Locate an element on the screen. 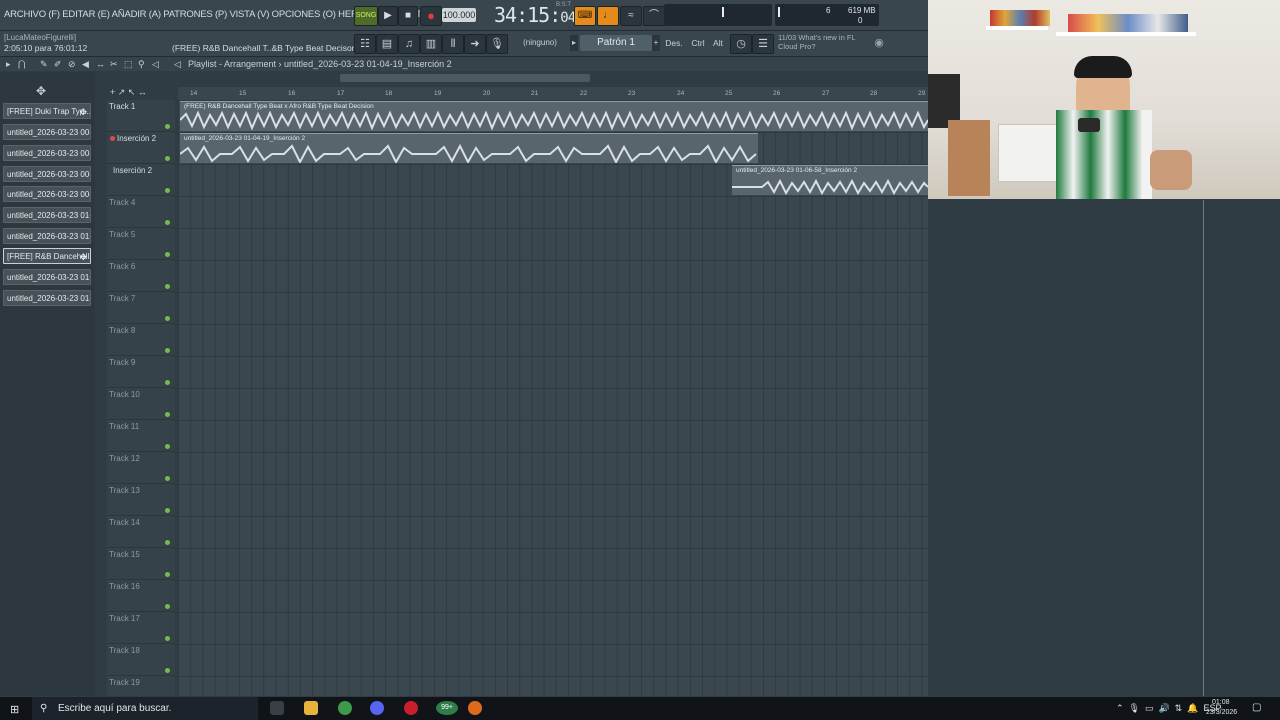 This screenshot has height=720, width=1280. draw-tool-icon: ✎ is located at coordinates (44, 64).